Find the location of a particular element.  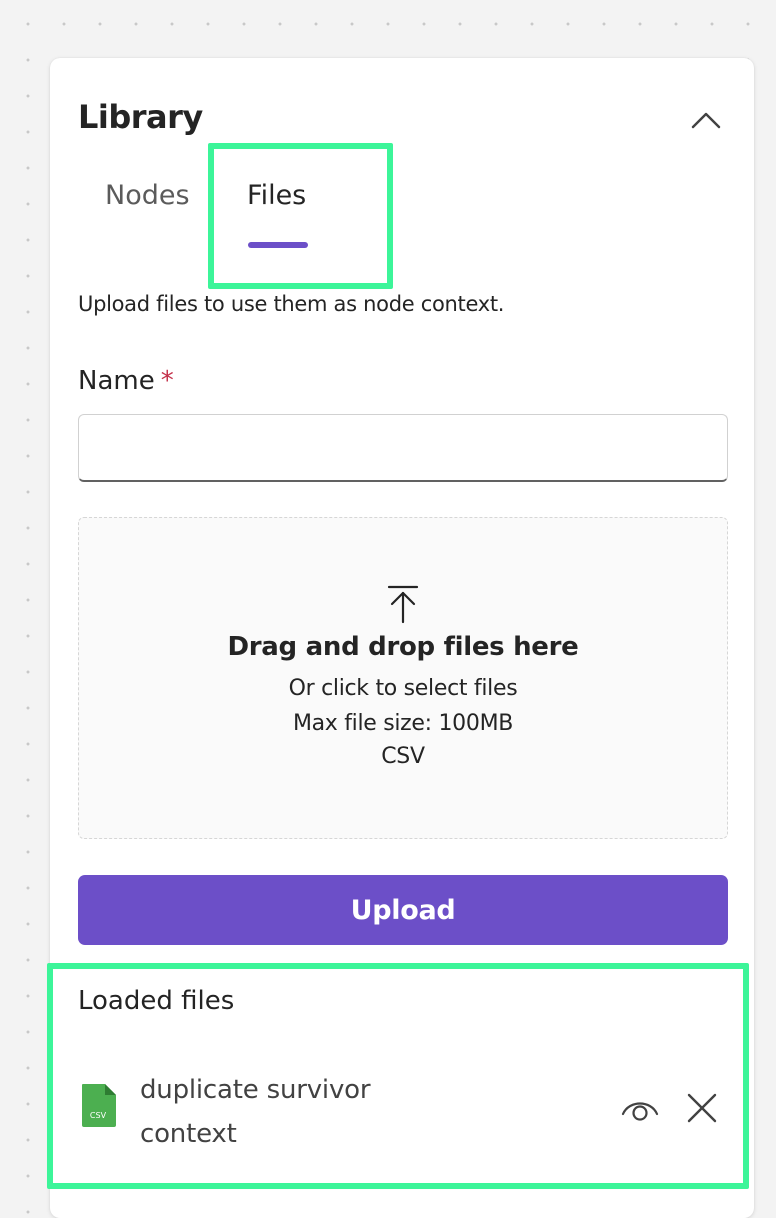

tab-selected-indicator is located at coordinates (278, 245).